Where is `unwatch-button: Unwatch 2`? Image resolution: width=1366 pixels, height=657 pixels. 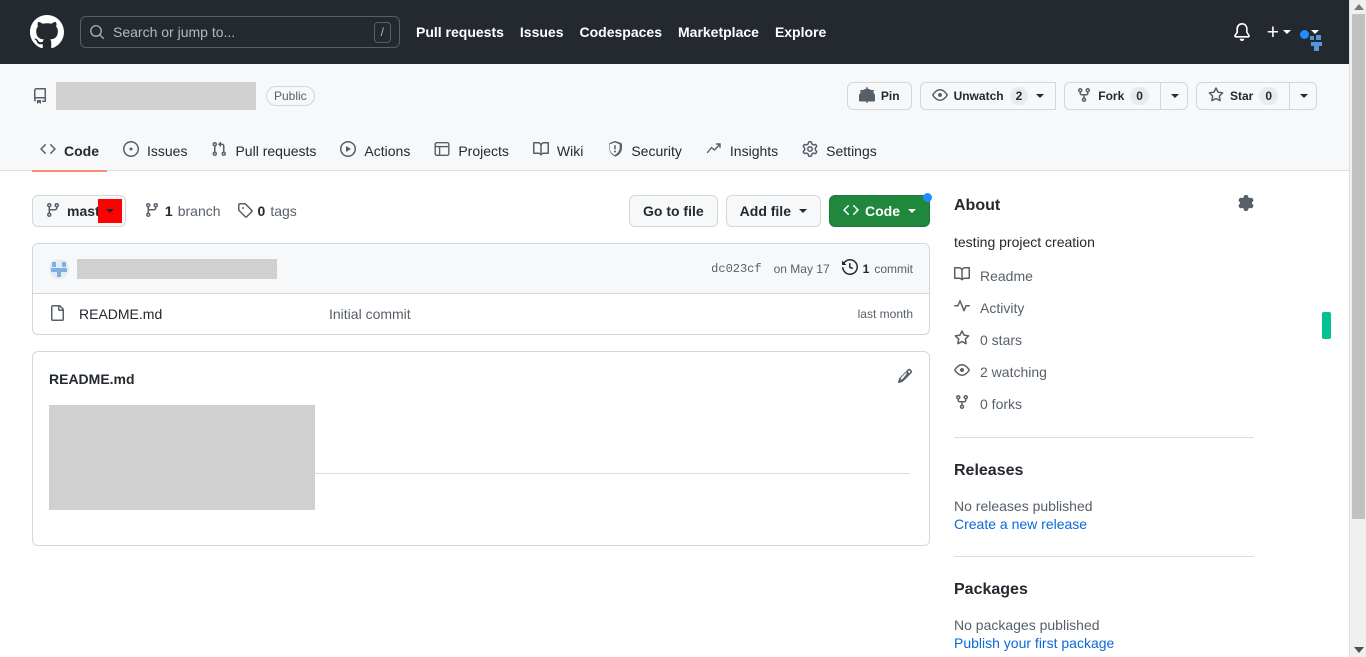
unwatch-button: Unwatch 2 is located at coordinates (988, 96).